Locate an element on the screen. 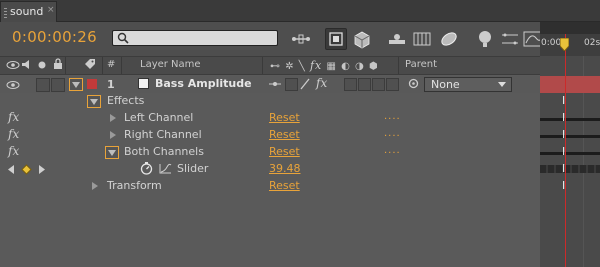  frame-blending-icon is located at coordinates (422, 39).